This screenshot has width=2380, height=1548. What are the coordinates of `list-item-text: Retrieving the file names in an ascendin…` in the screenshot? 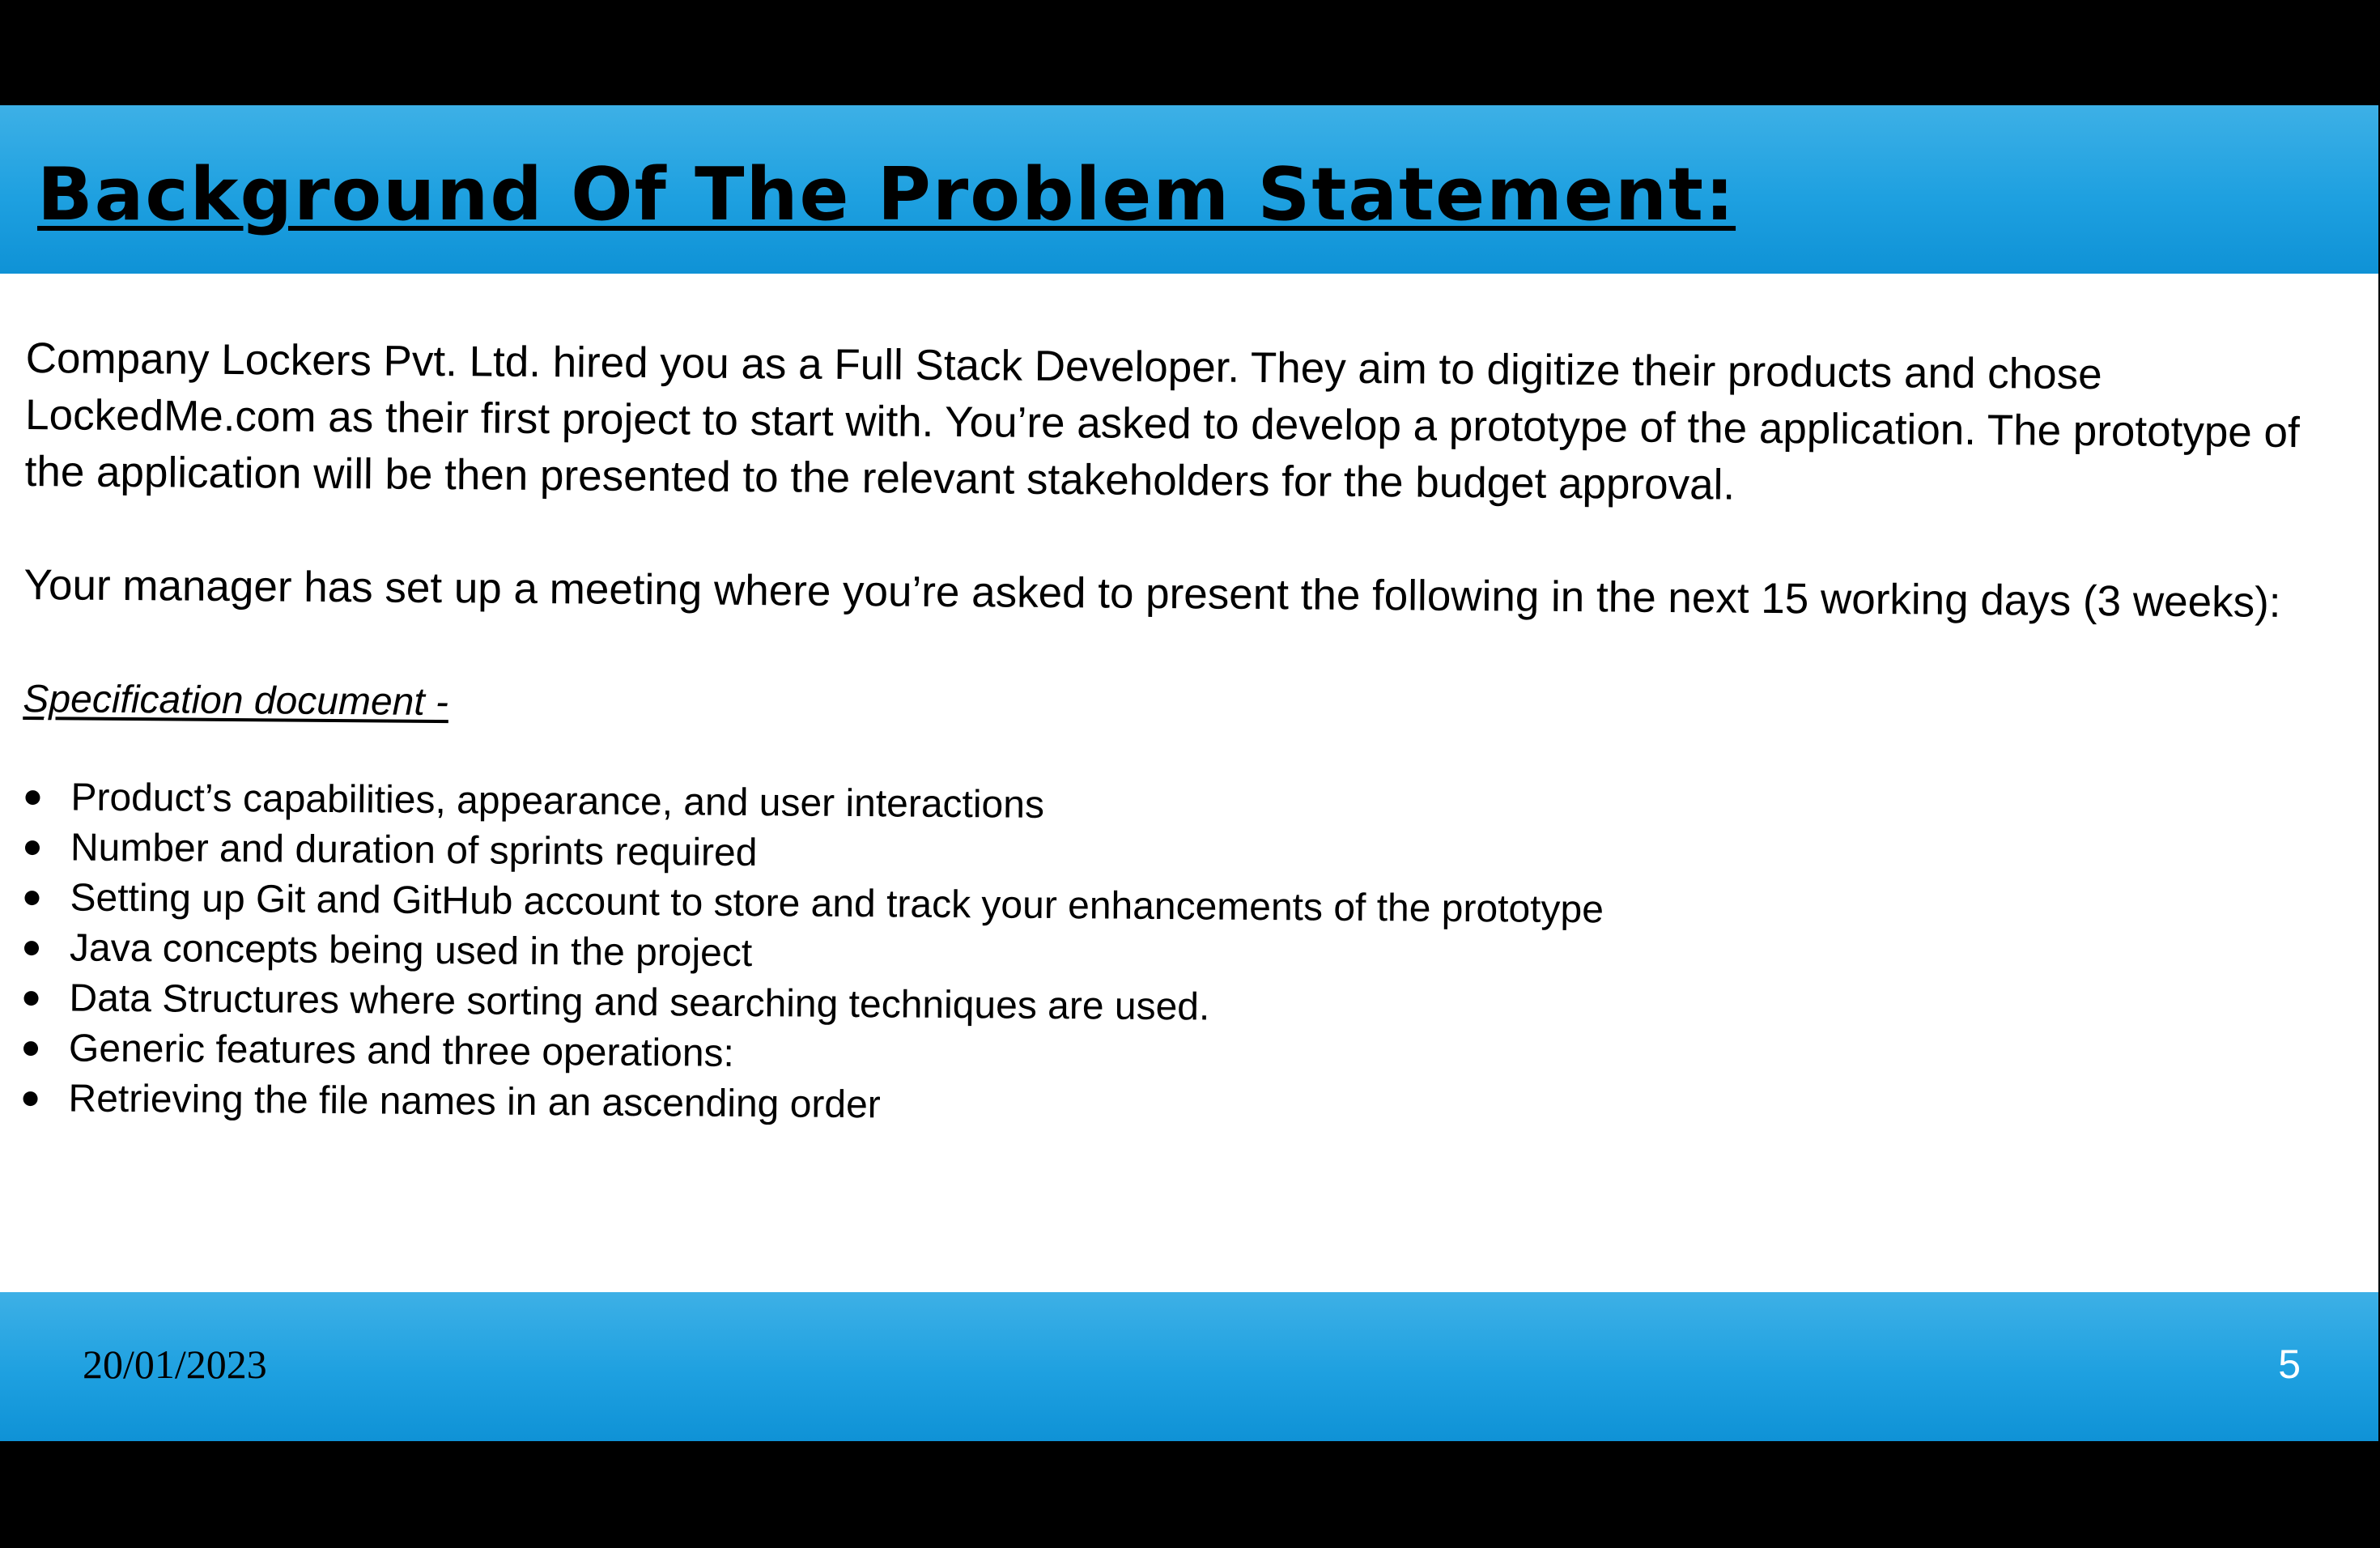 It's located at (474, 1102).